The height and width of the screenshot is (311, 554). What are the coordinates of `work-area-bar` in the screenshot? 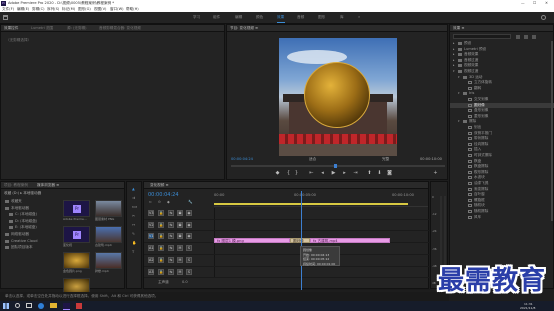 It's located at (311, 204).